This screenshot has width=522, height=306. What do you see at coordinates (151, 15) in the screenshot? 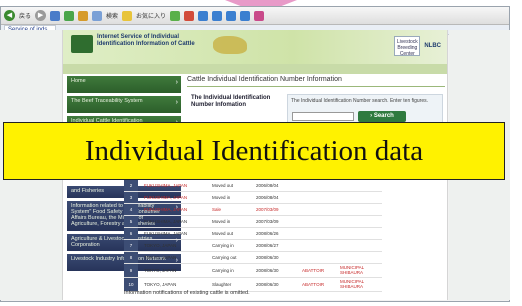
I see `favorites-button-label: お気に入り` at bounding box center [151, 15].